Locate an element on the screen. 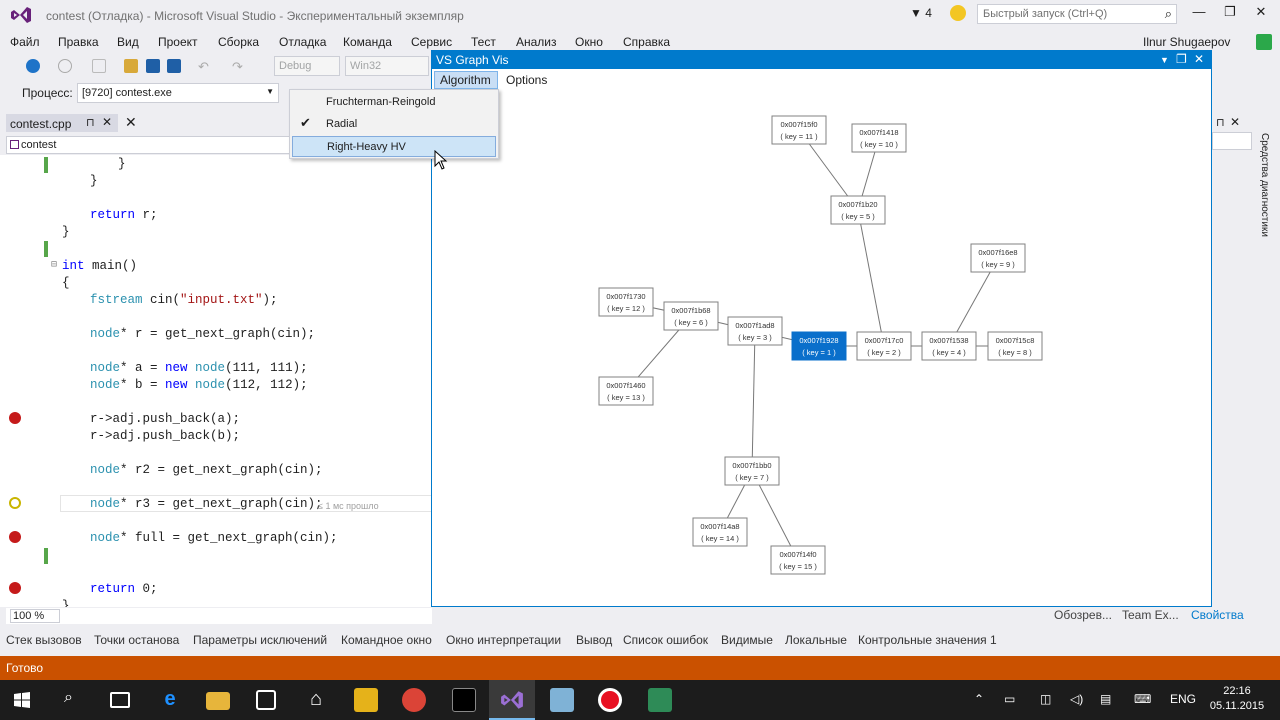 The height and width of the screenshot is (720, 1280). edge-icon: e is located at coordinates (170, 700).